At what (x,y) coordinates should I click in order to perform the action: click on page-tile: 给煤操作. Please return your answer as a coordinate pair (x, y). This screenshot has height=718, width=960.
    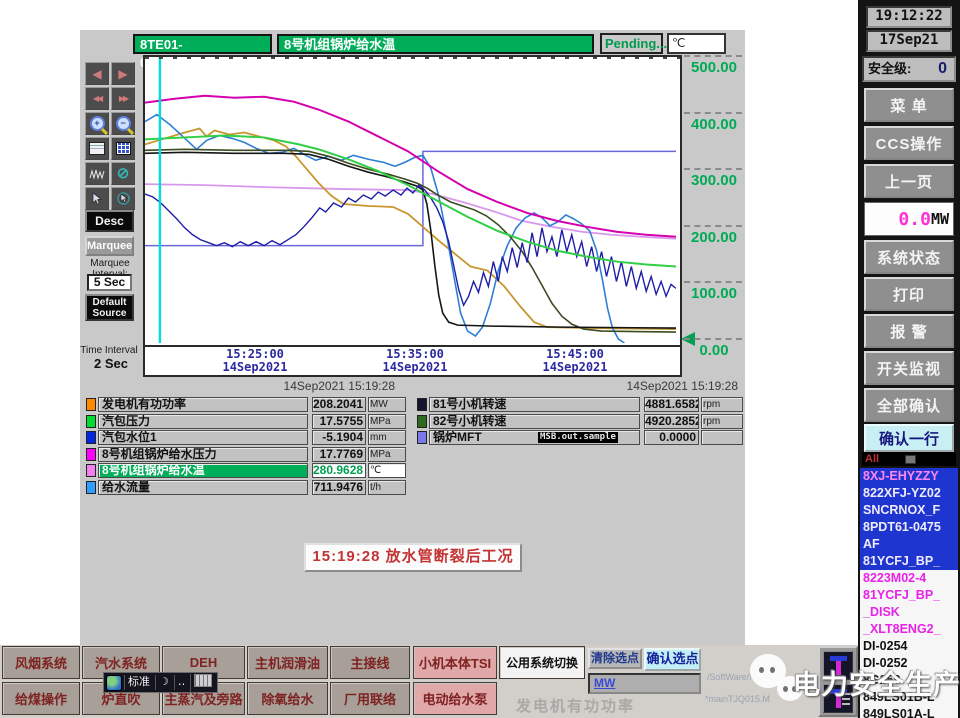
    Looking at the image, I should click on (41, 698).